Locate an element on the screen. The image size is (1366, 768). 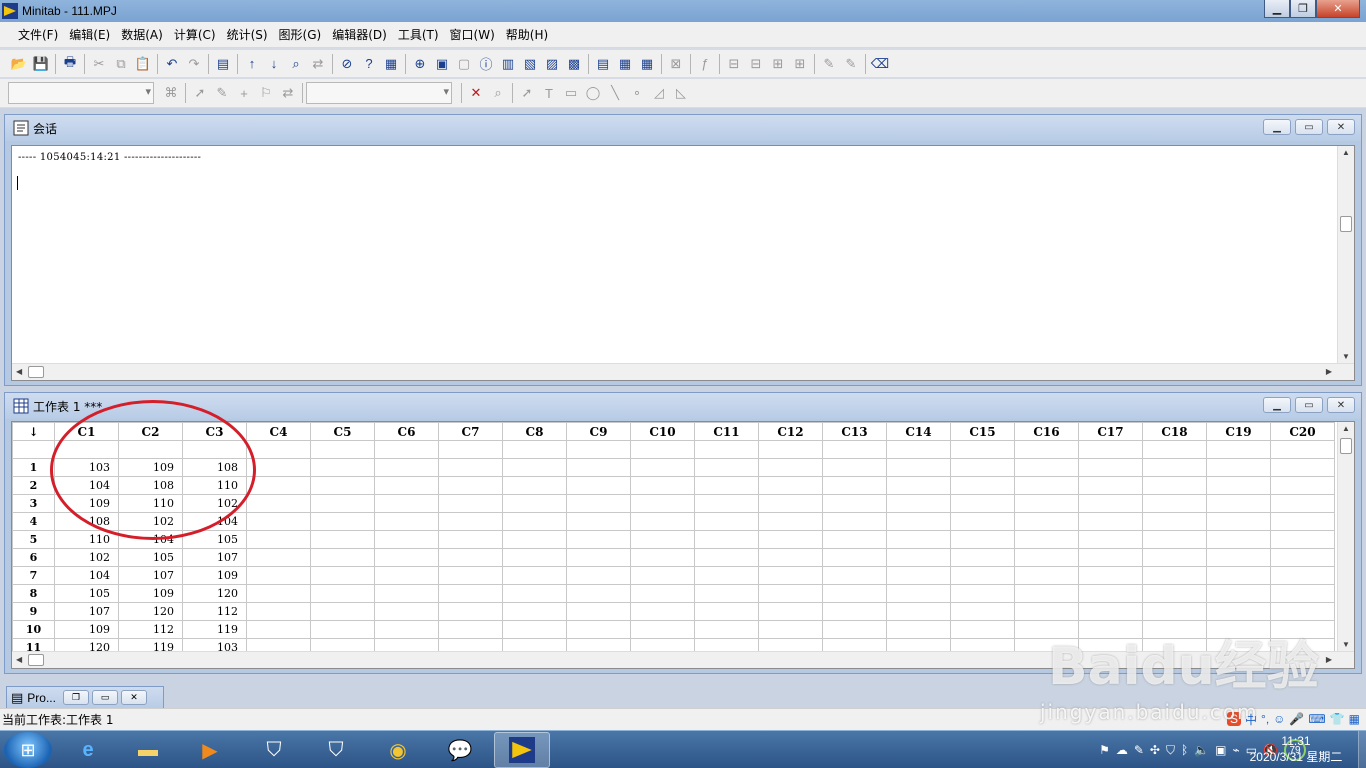
ime-emoji-icon: ☺ is located at coordinates (1279, 719).